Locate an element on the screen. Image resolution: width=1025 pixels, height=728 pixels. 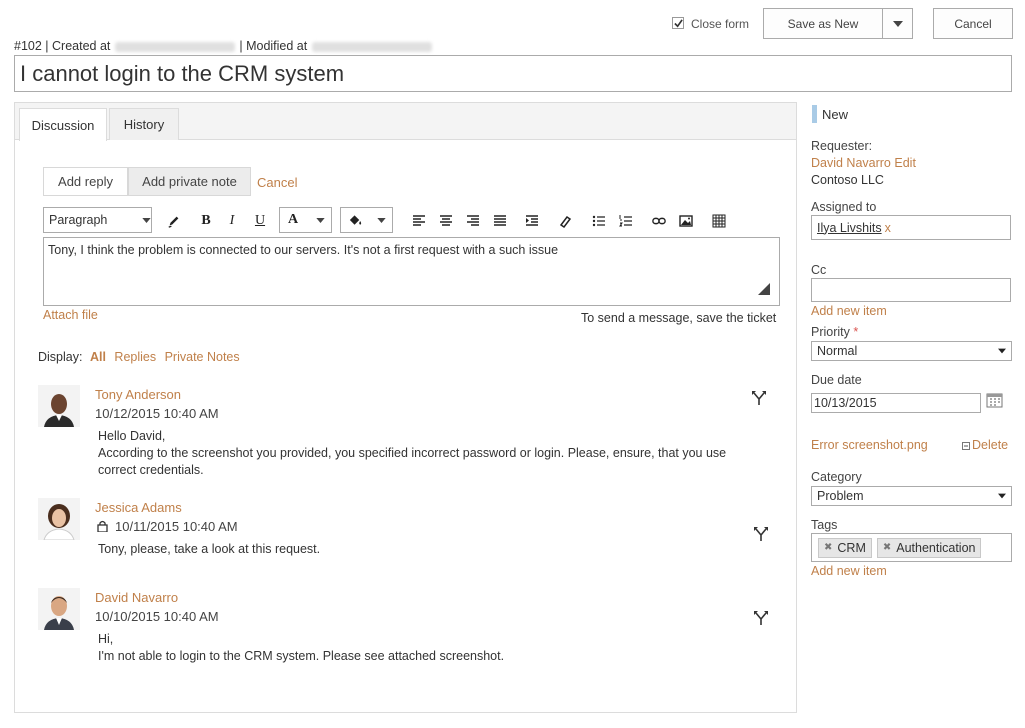
attachment-delete-label: Delete is located at coordinates (990, 445).